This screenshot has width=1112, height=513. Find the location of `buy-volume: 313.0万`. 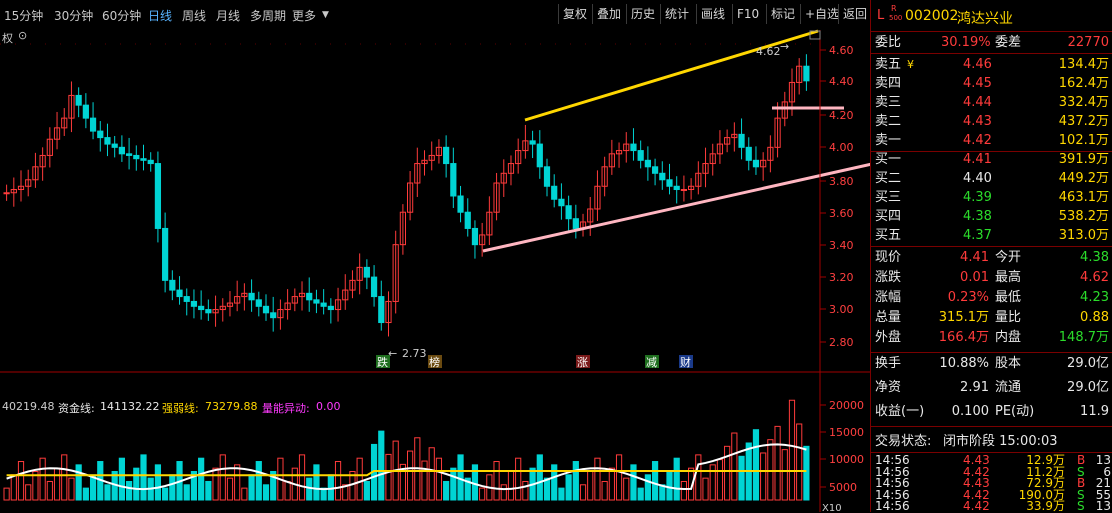

buy-volume: 313.0万 is located at coordinates (1083, 235).